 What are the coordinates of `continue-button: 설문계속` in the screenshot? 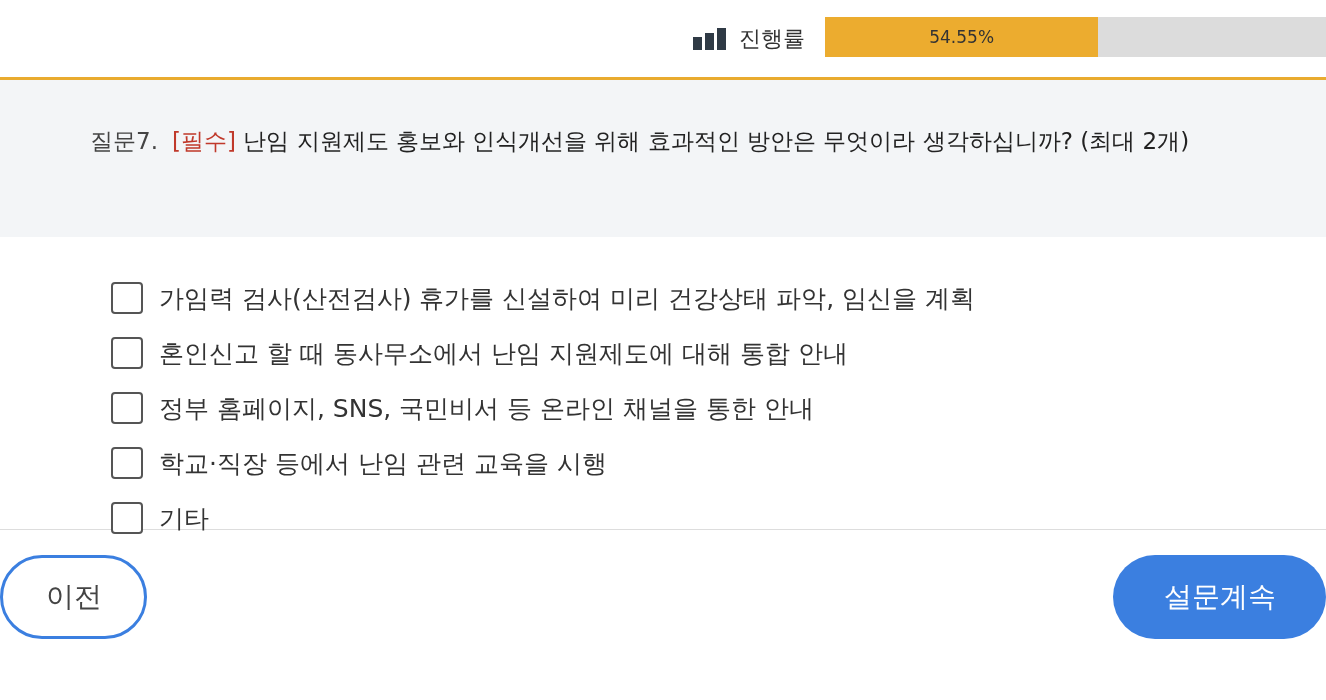 It's located at (1219, 597).